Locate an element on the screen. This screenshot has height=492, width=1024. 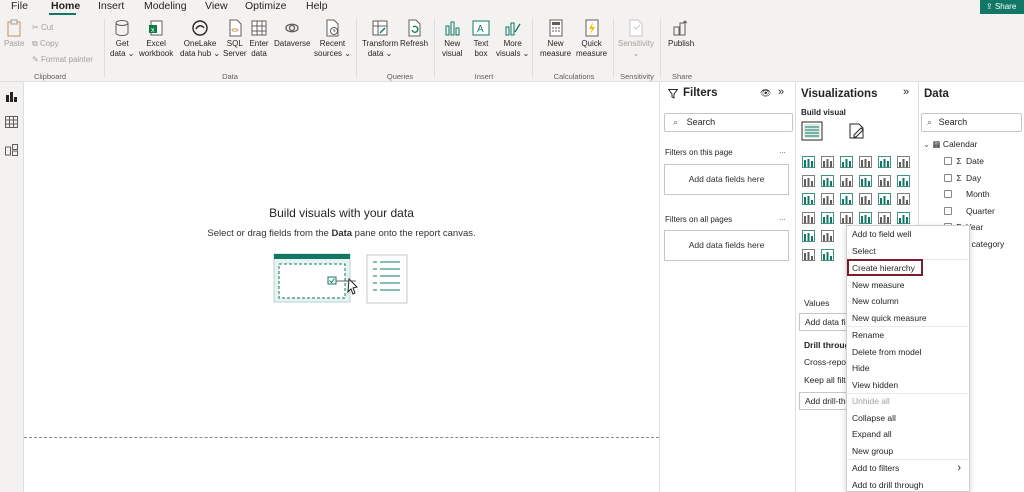
menu-item-new-group: New group is located at coordinates (908, 451).